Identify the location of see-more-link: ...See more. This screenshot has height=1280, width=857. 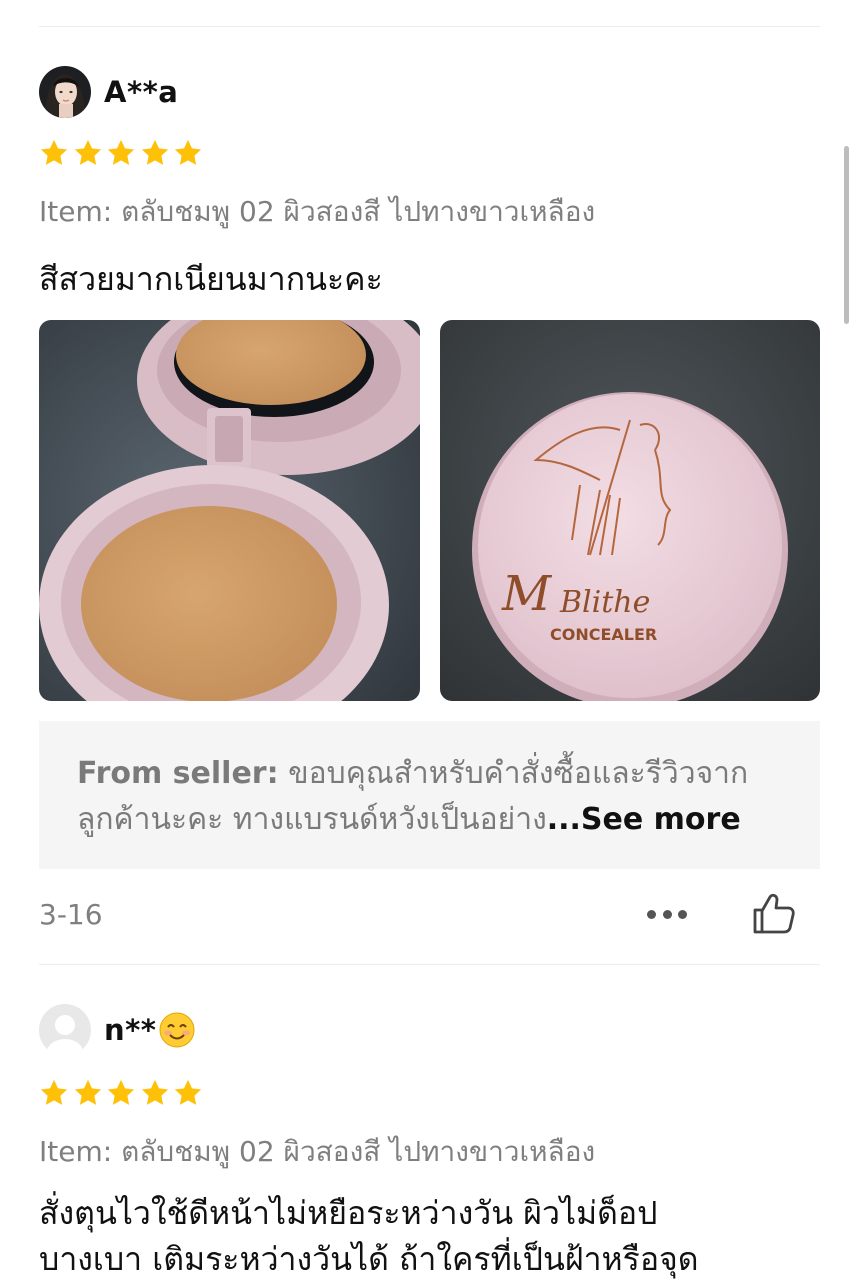
(644, 819).